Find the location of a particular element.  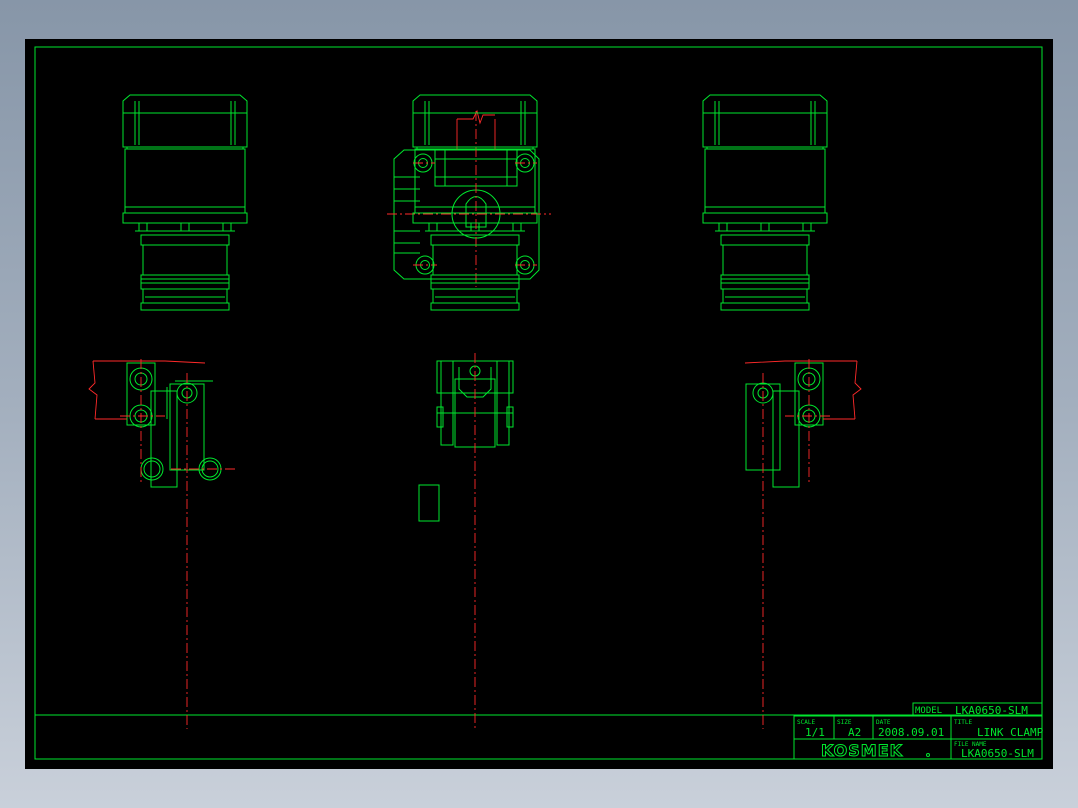

size-value: A2 is located at coordinates (854, 732).